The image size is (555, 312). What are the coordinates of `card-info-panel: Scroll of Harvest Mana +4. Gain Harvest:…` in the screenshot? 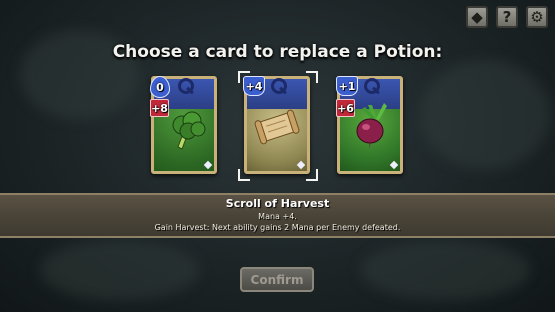 It's located at (277, 215).